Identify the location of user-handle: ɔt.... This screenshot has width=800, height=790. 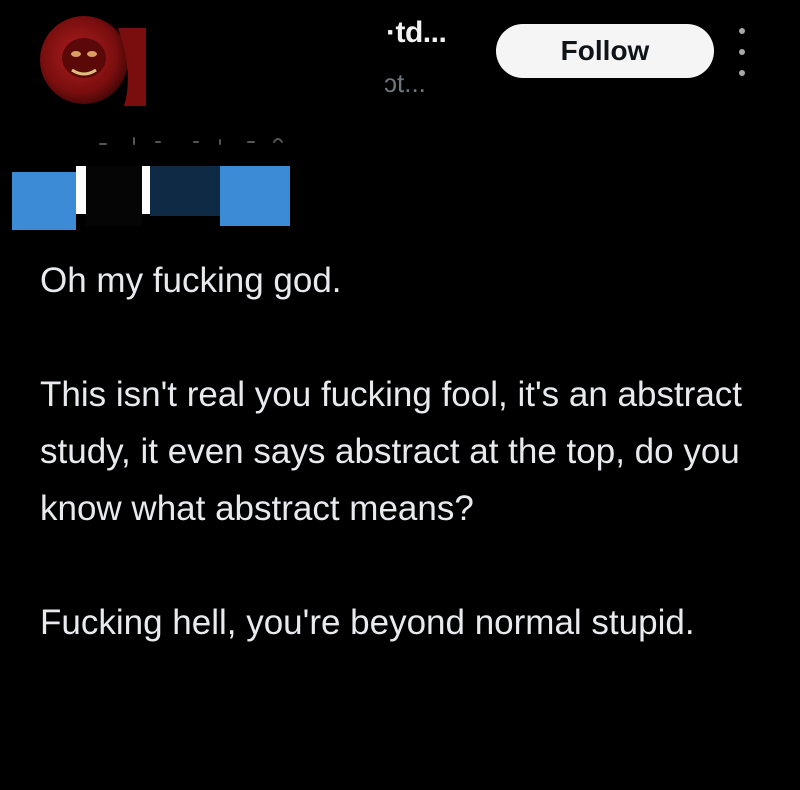
(405, 83).